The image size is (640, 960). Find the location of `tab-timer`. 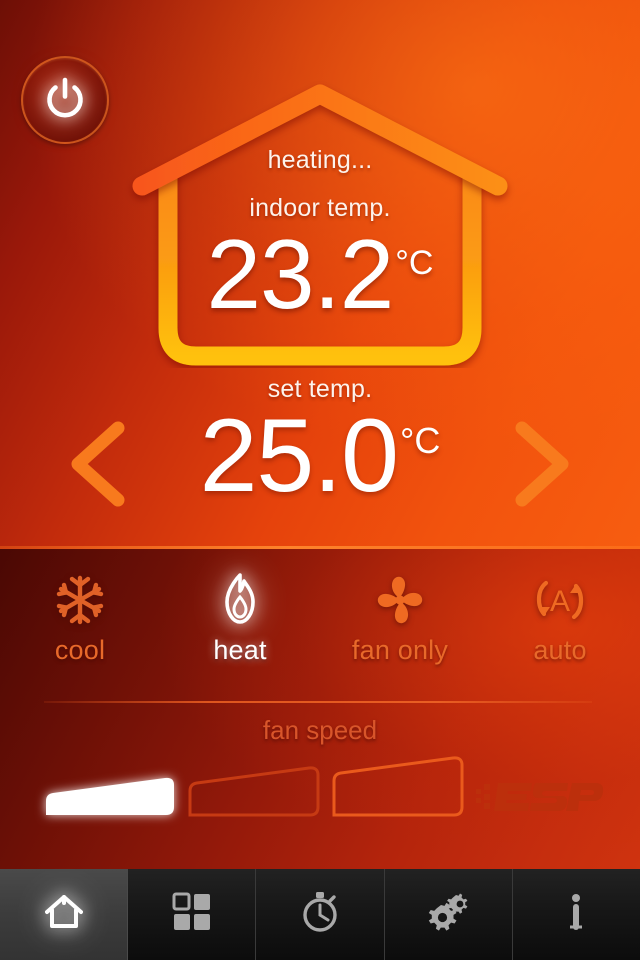

tab-timer is located at coordinates (320, 914).